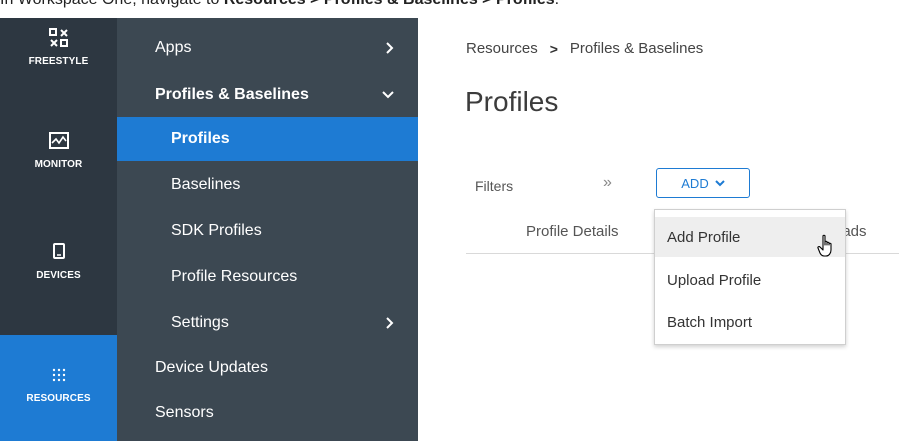 This screenshot has width=899, height=441. I want to click on menu-item-batch-import: Batch Import, so click(750, 322).